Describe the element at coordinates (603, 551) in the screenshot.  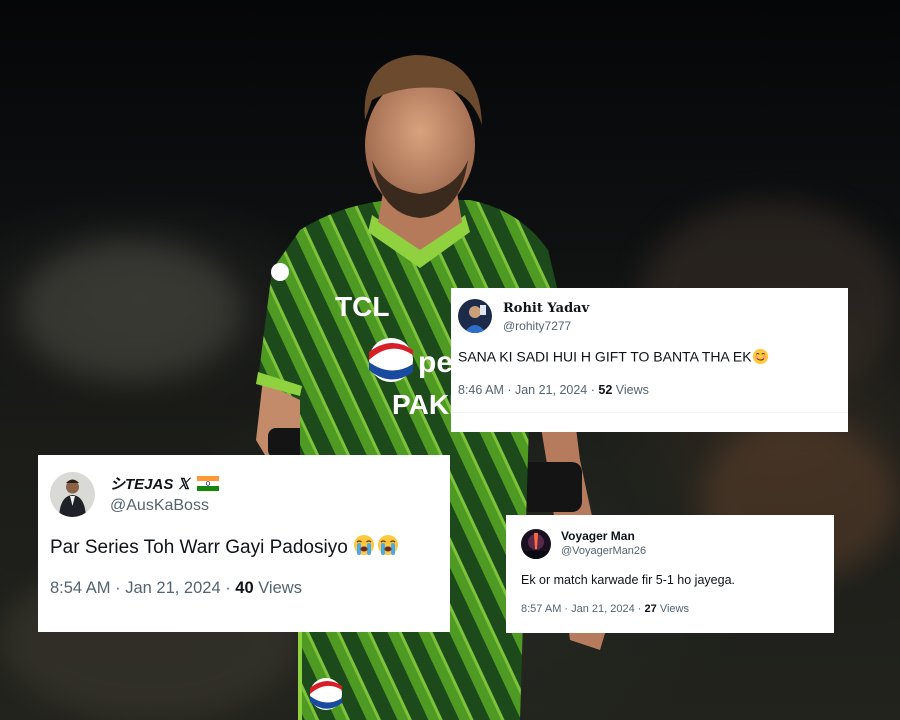
I see `user-handle: @VoyagerMan26` at that location.